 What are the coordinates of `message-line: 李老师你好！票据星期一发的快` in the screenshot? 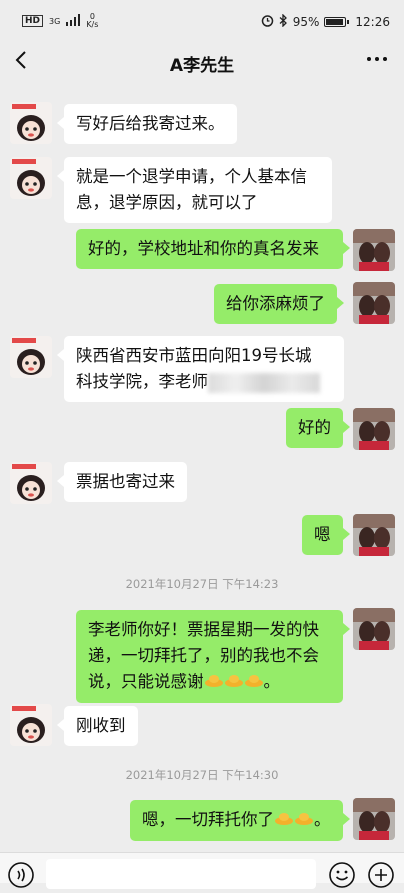 It's located at (203, 629).